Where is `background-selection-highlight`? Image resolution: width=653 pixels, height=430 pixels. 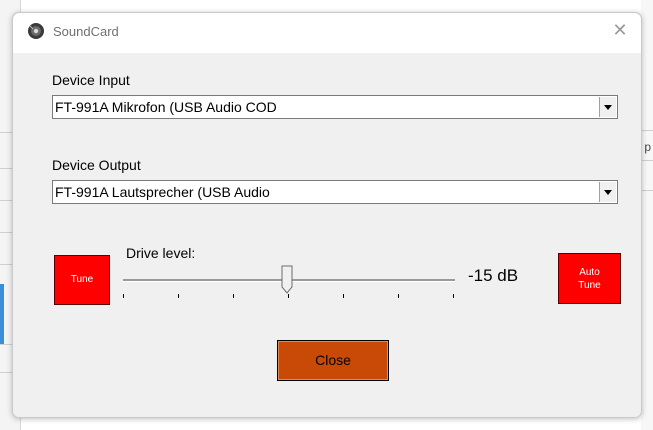 background-selection-highlight is located at coordinates (2, 314).